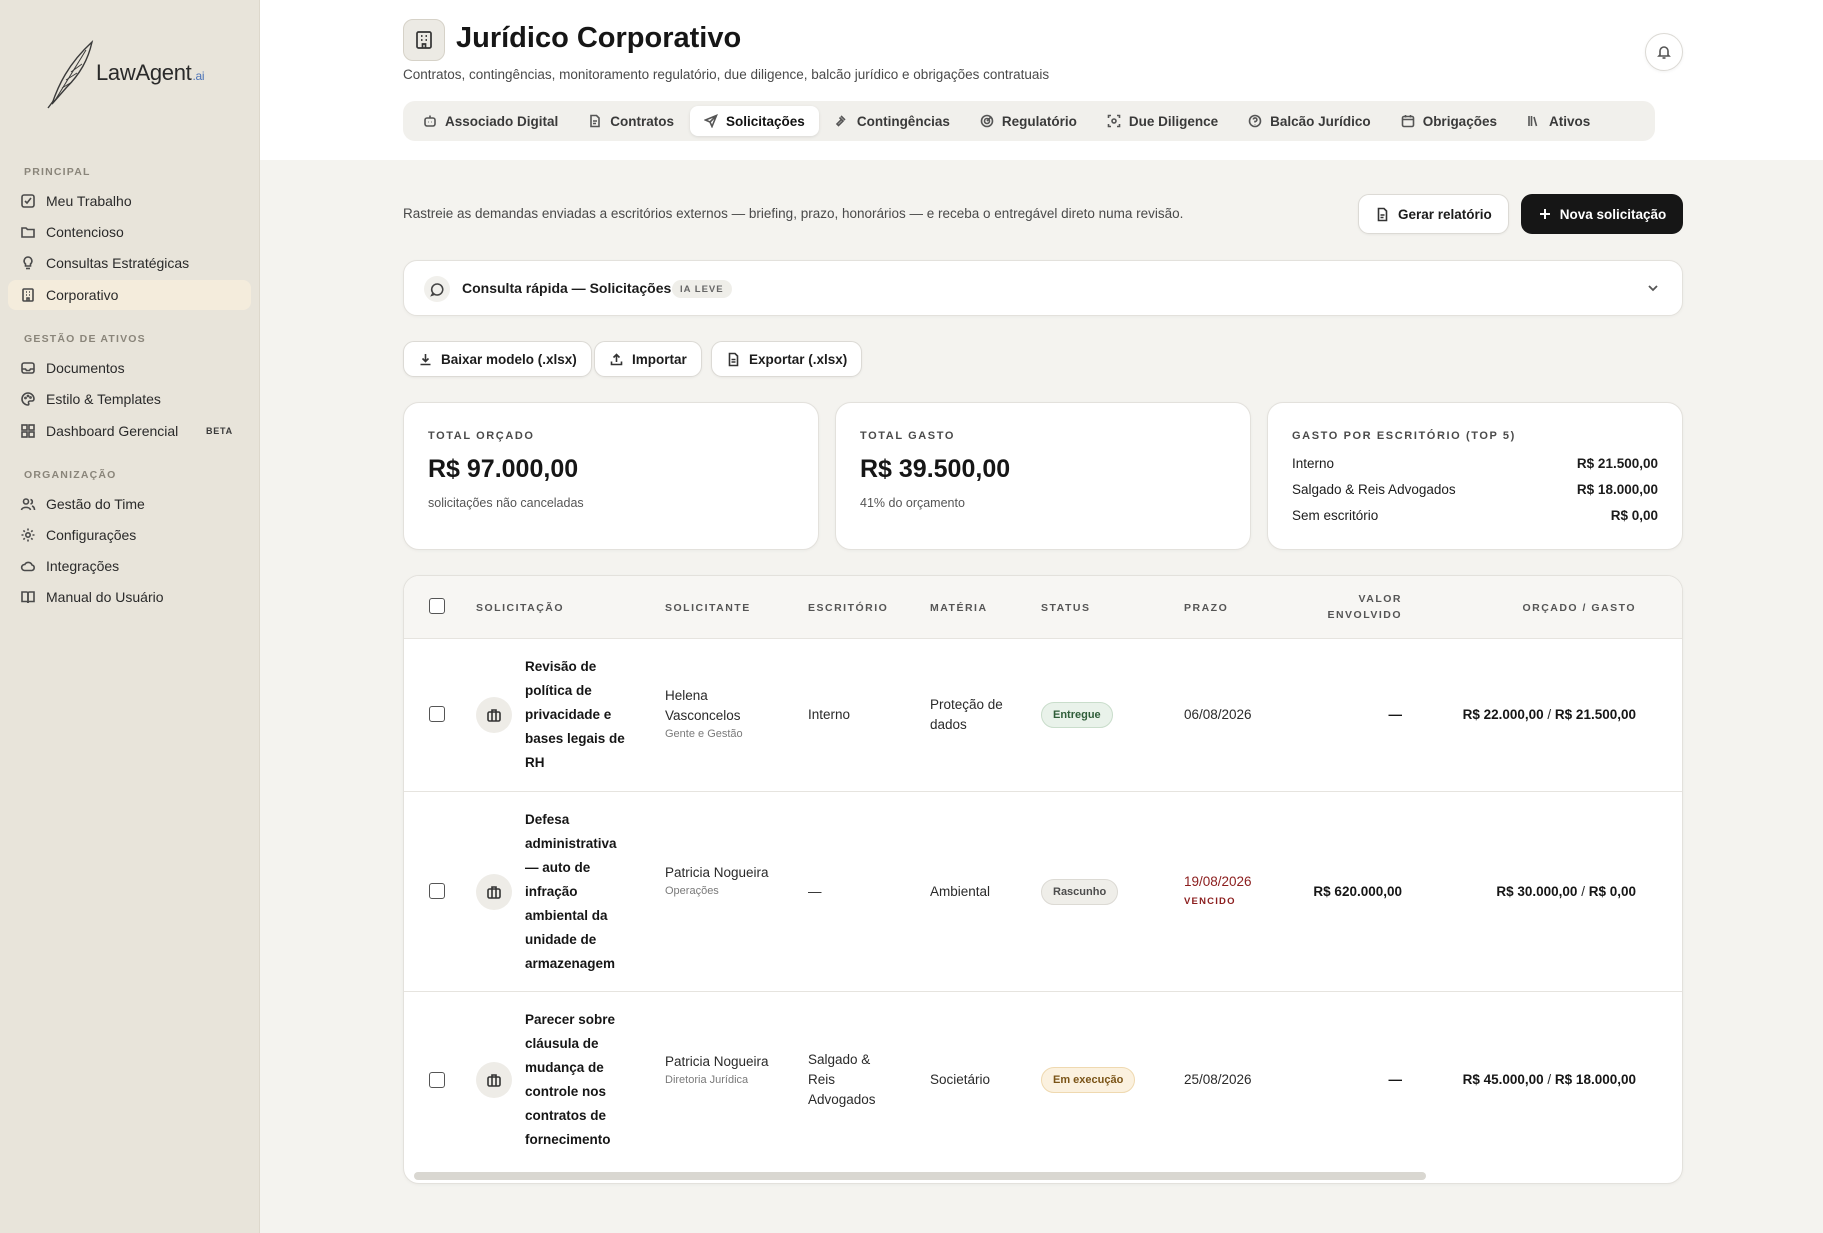 The height and width of the screenshot is (1233, 1823). Describe the element at coordinates (1043, 288) in the screenshot. I see `quick-consult-panel: Consulta rápida — Solicitações IA LEVE` at that location.